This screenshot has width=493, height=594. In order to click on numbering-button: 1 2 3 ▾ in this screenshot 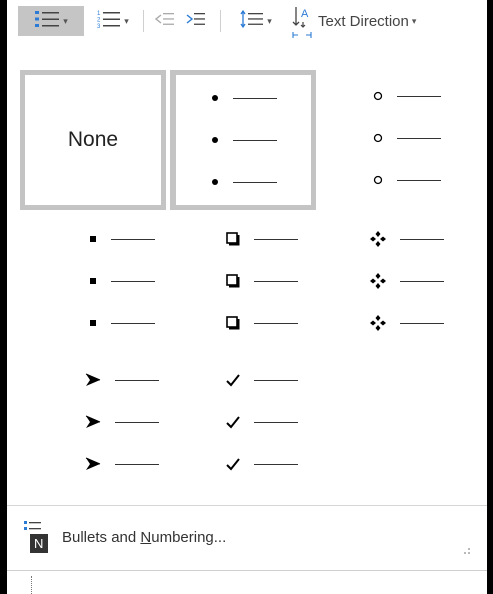, I will do `click(113, 21)`.